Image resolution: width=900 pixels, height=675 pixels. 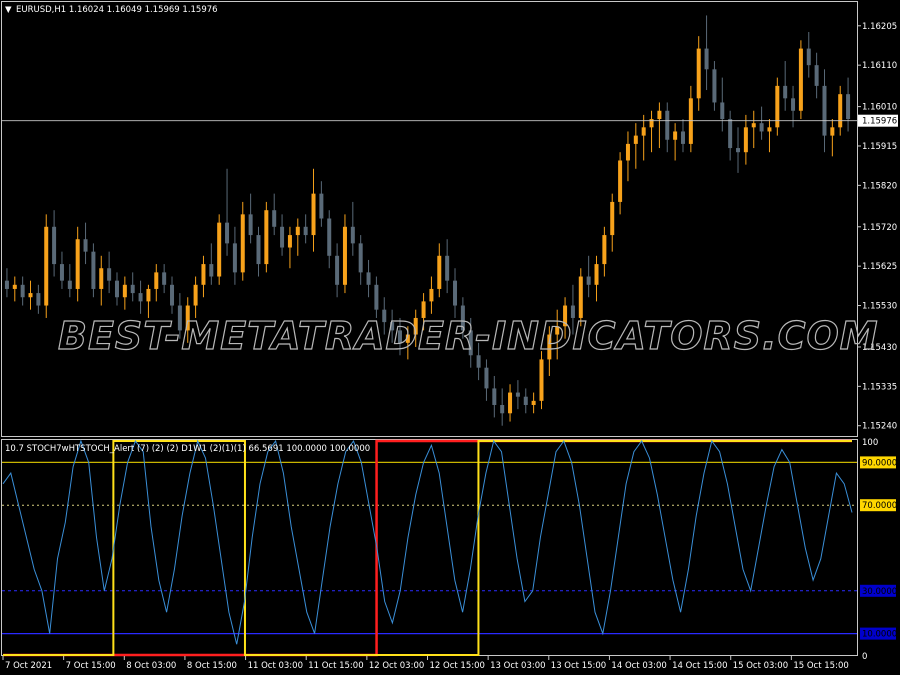 What do you see at coordinates (578, 666) in the screenshot?
I see `time-tick-label: 13 Oct 15:00` at bounding box center [578, 666].